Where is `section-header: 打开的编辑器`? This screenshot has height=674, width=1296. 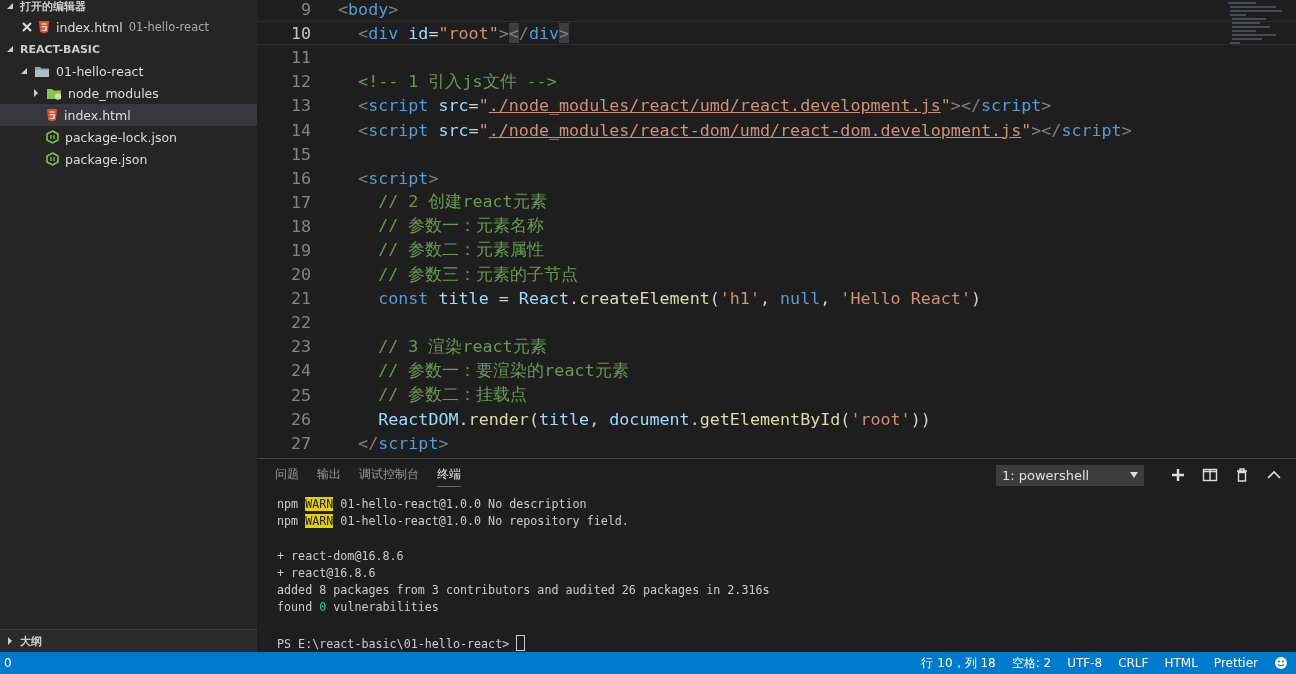
section-header: 打开的编辑器 is located at coordinates (128, 8).